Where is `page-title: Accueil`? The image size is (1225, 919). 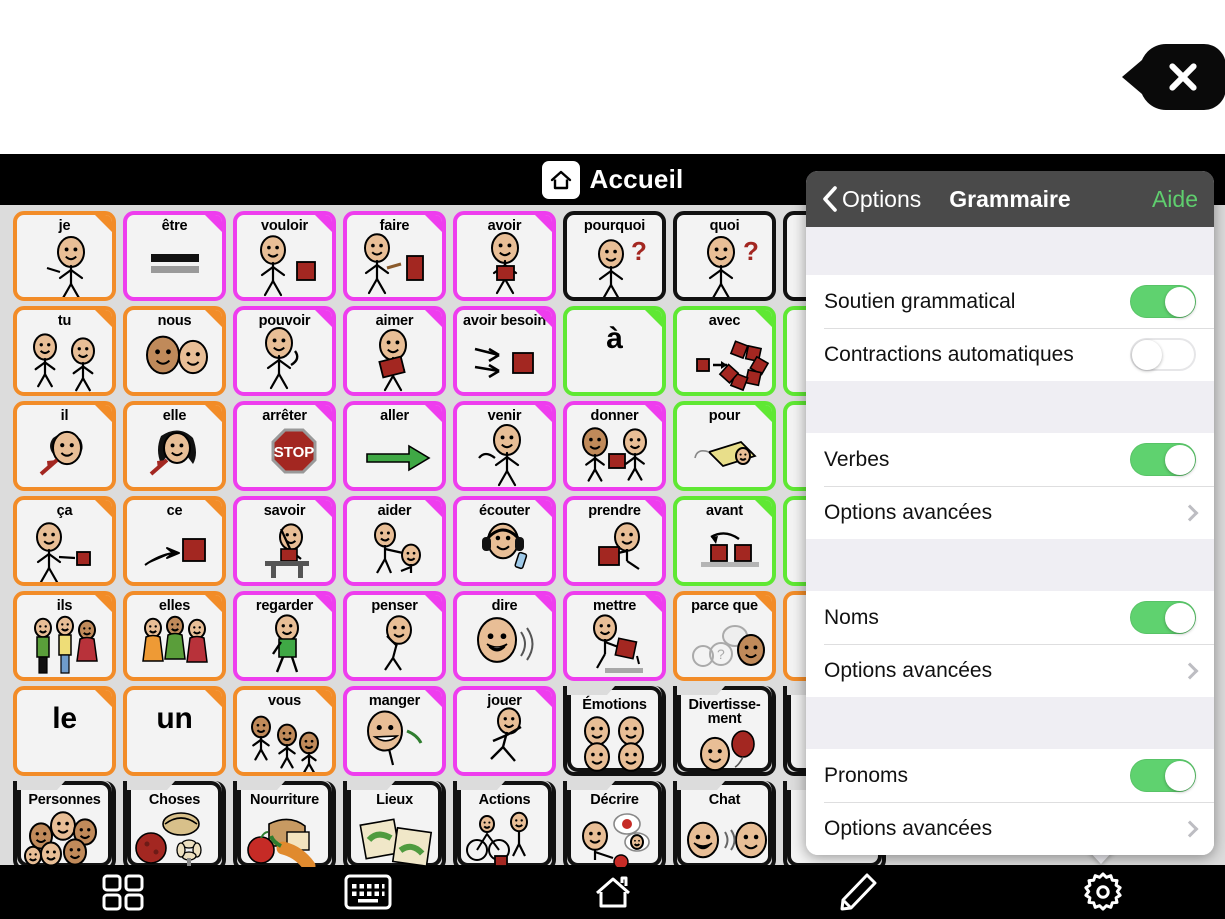 page-title: Accueil is located at coordinates (636, 179).